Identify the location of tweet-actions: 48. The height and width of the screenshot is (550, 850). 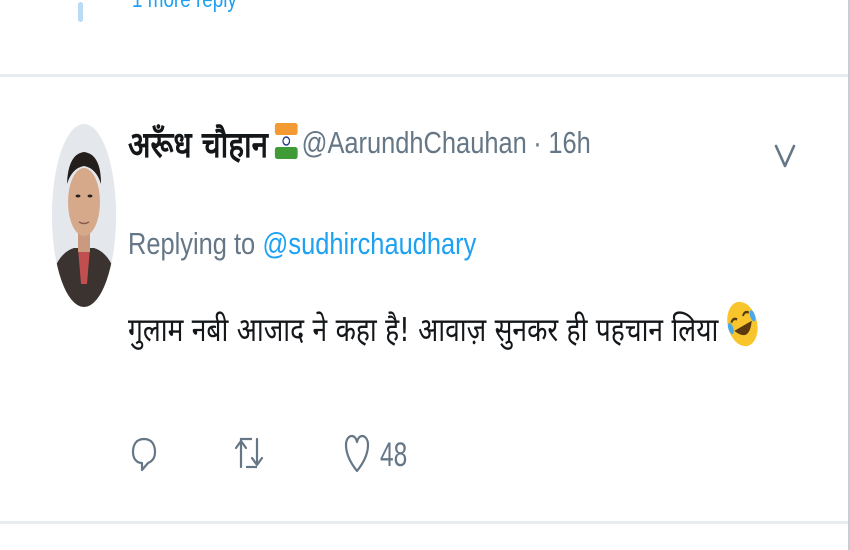
(425, 455).